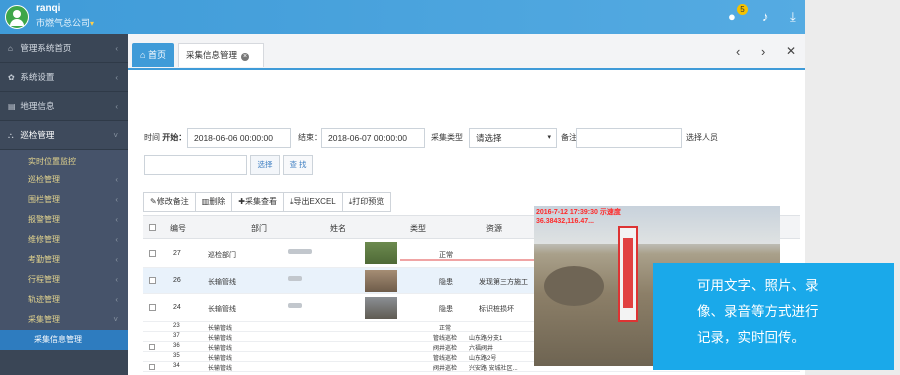 The width and height of the screenshot is (900, 375). What do you see at coordinates (195, 165) in the screenshot?
I see `person-input` at bounding box center [195, 165].